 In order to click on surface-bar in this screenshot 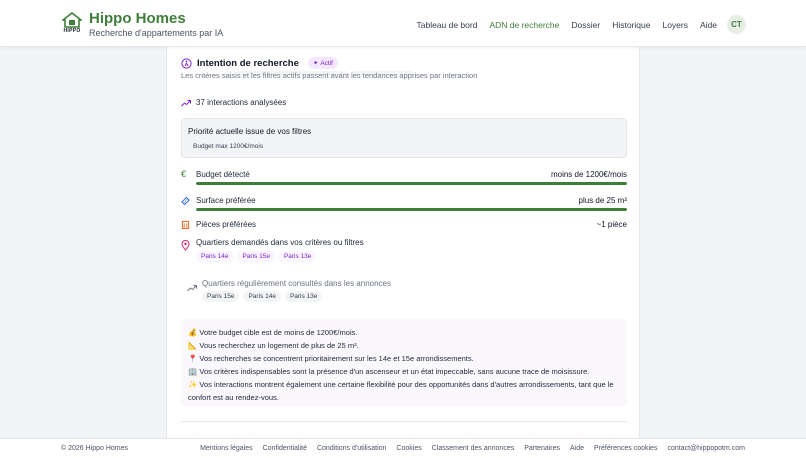, I will do `click(411, 209)`.